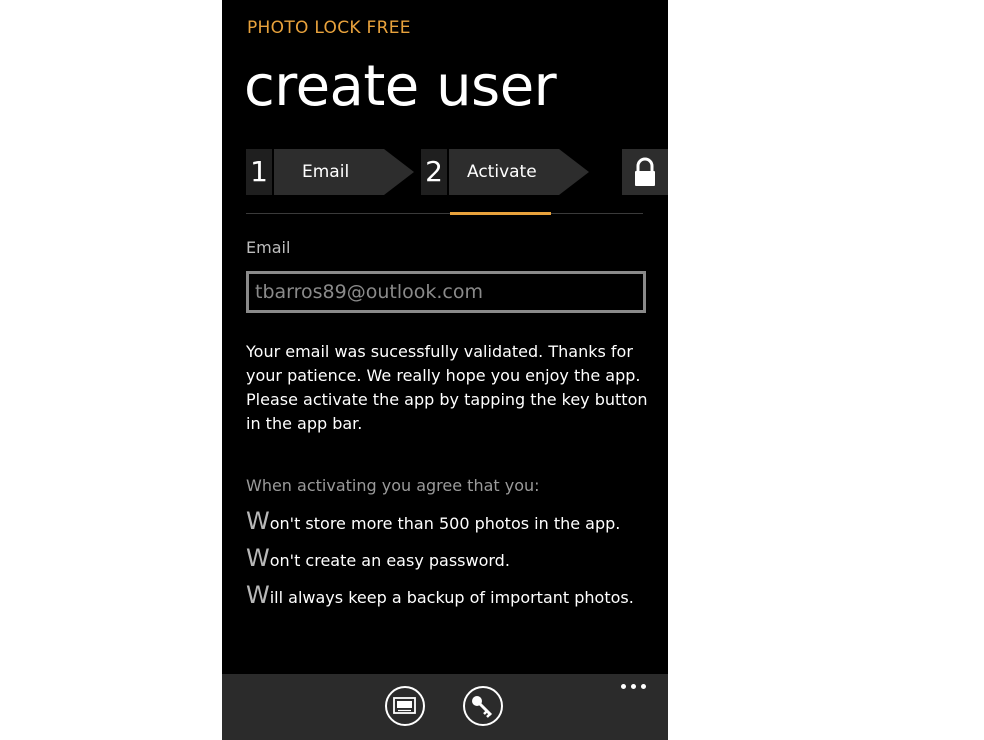 This screenshot has width=984, height=740. I want to click on agreement-term: Won't create an easy password., so click(456, 558).